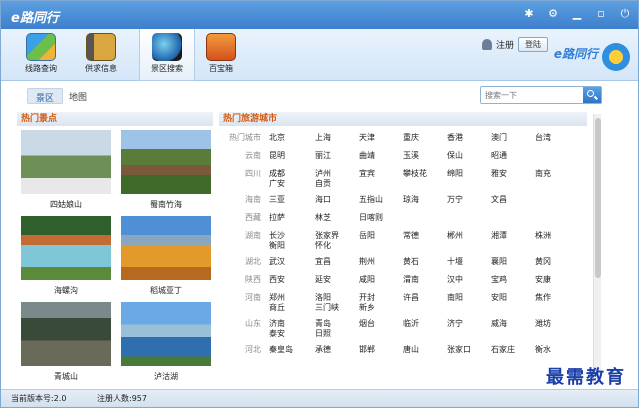  What do you see at coordinates (598, 198) in the screenshot?
I see `scrollbar-thumb` at bounding box center [598, 198].